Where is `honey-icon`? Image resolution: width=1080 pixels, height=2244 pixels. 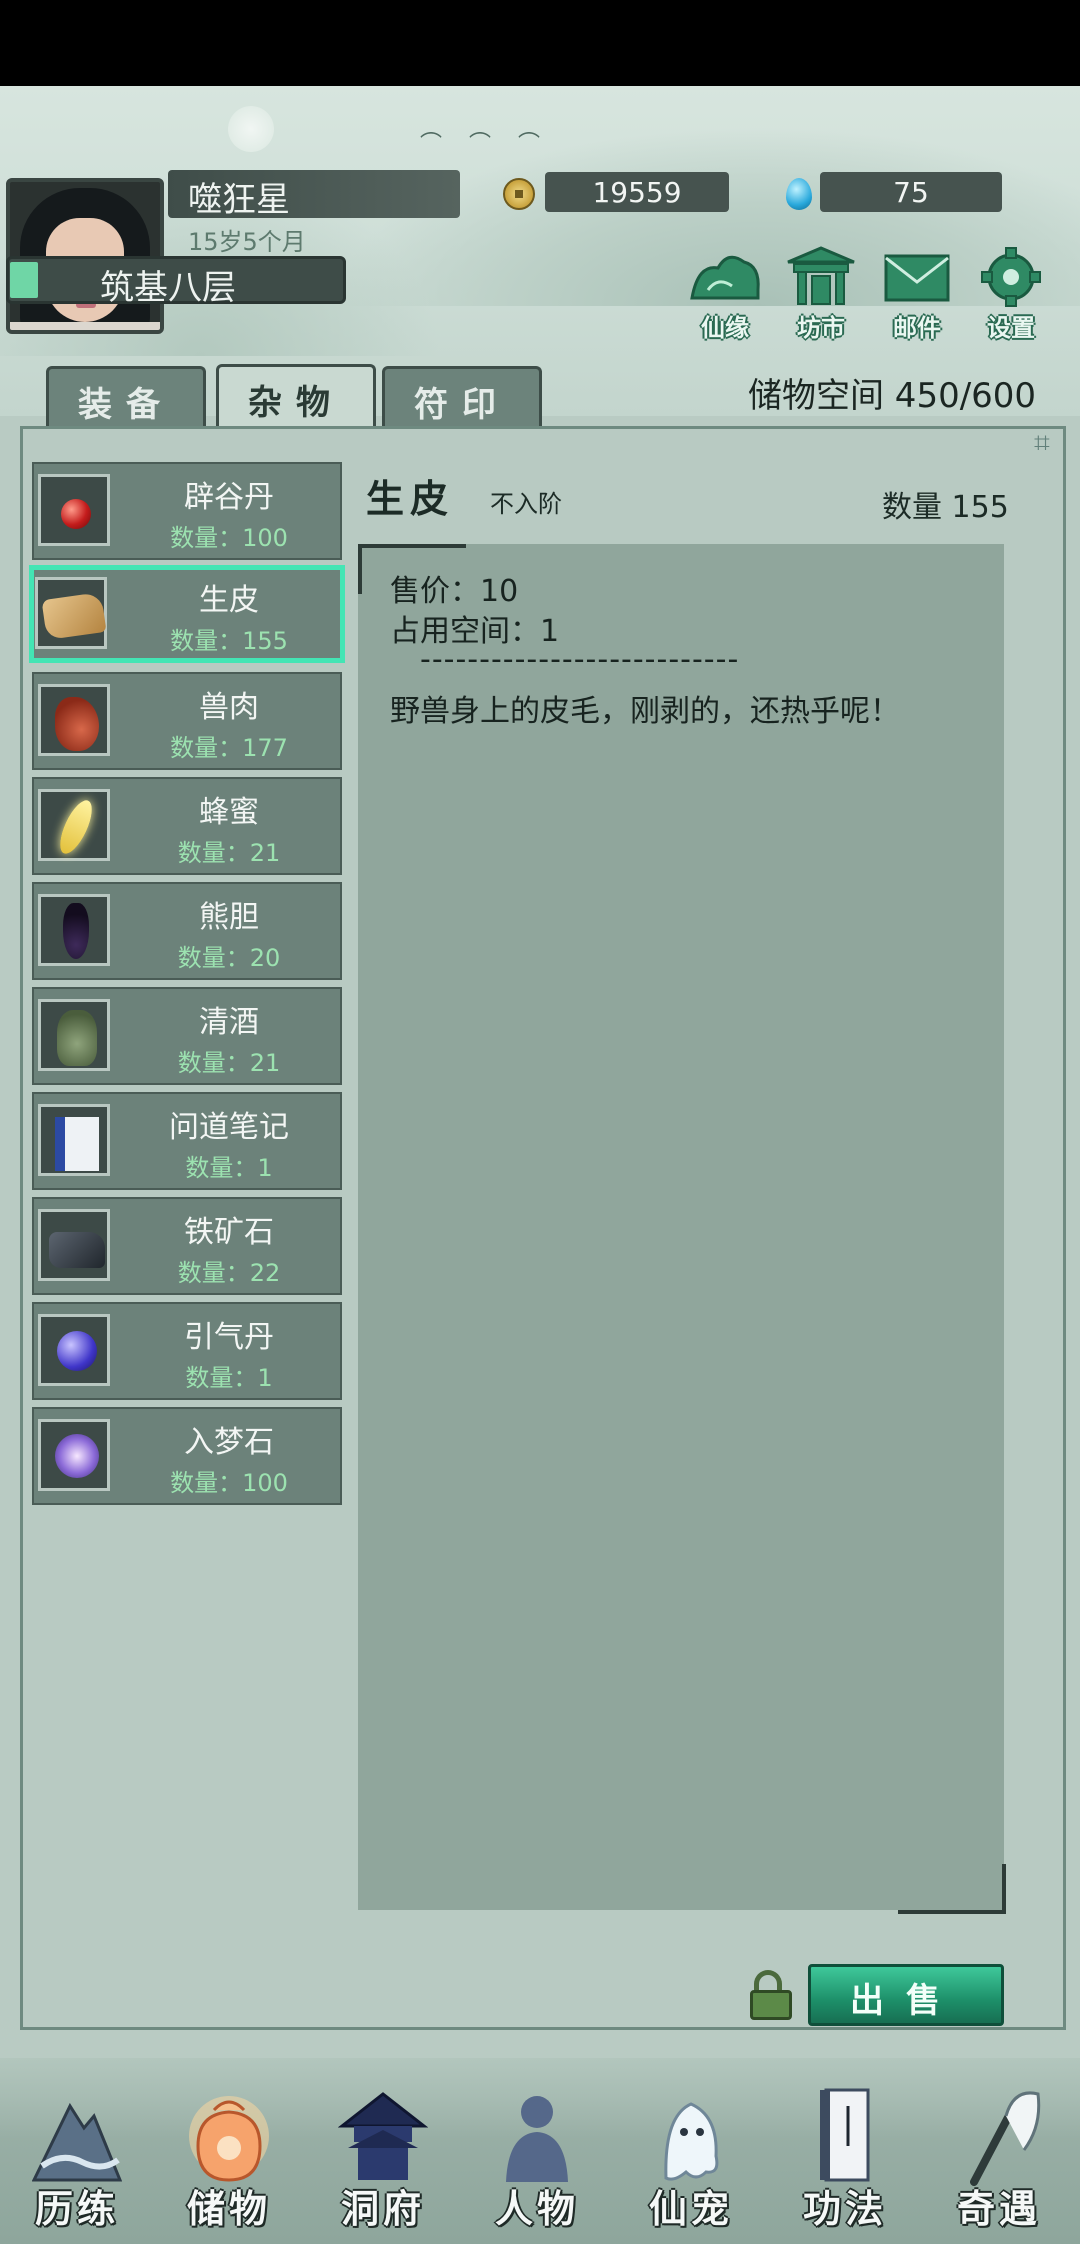
honey-icon is located at coordinates (76, 827).